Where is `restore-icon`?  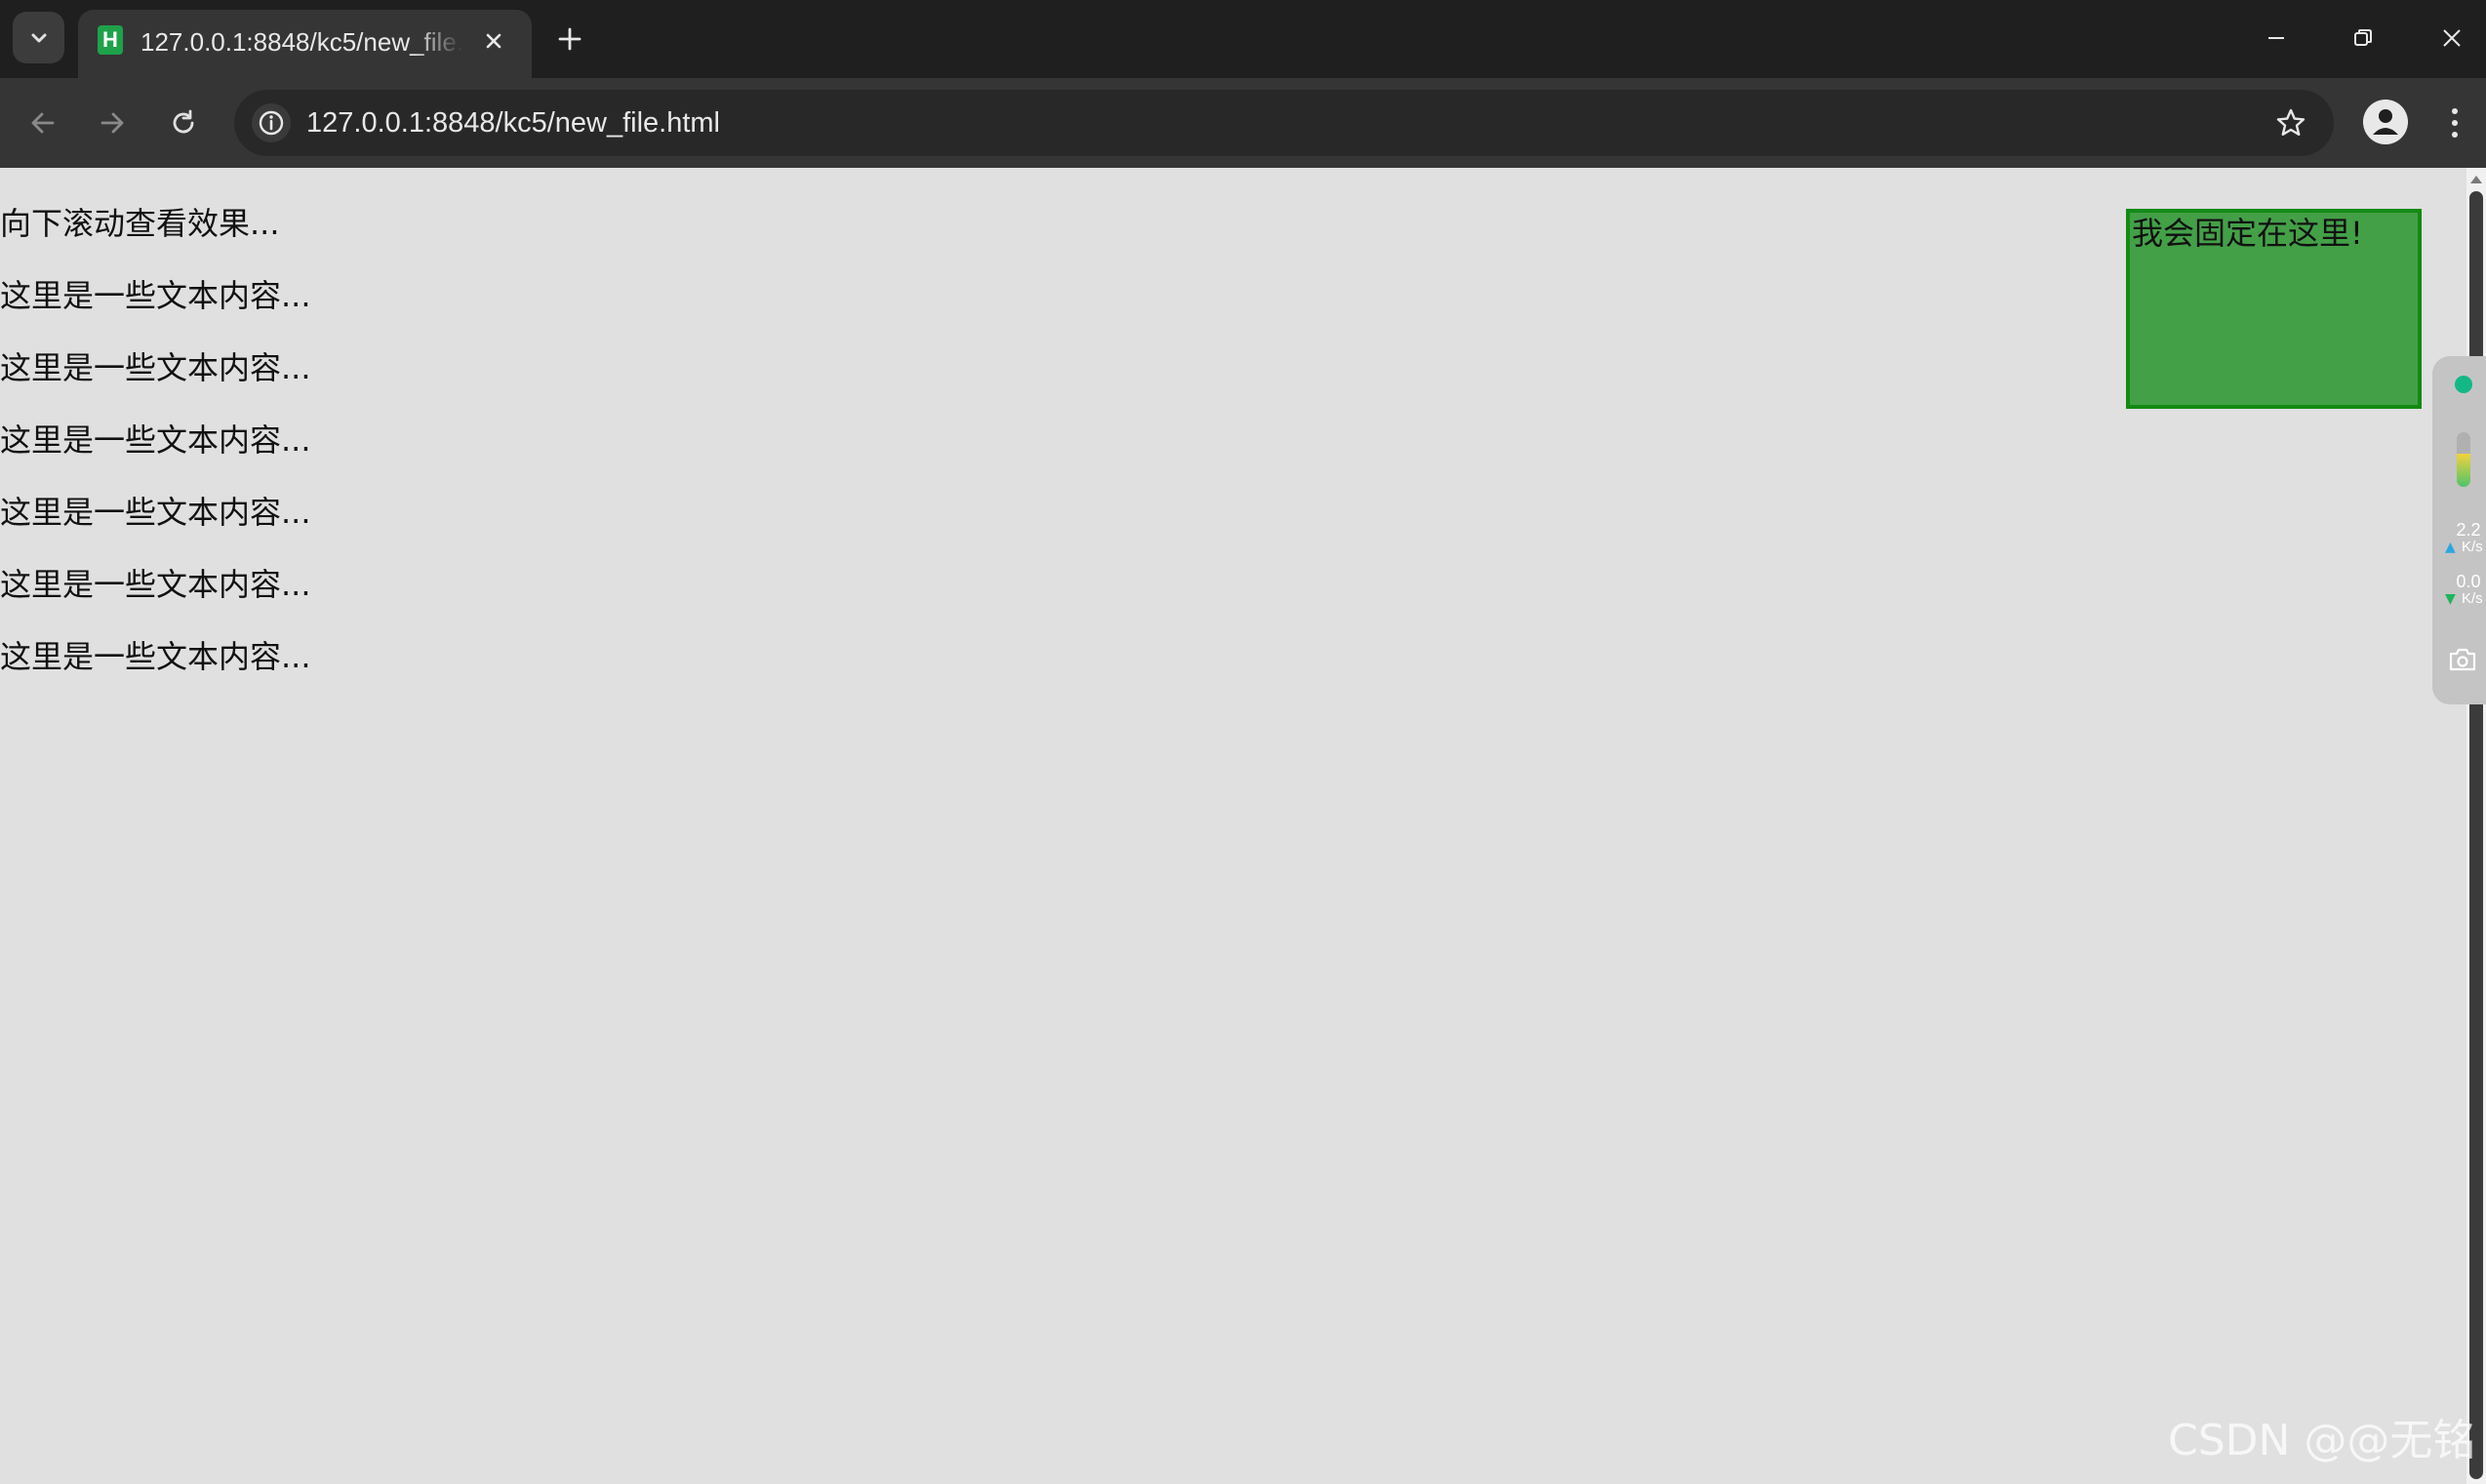
restore-icon is located at coordinates (2363, 37).